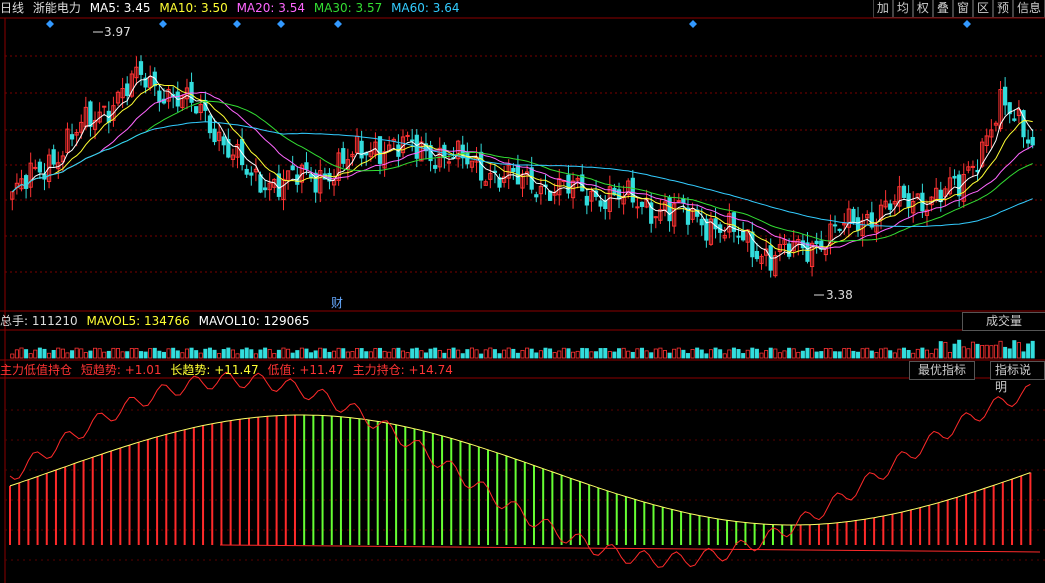 This screenshot has height=583, width=1045. Describe the element at coordinates (1017, 377) in the screenshot. I see `indicator-help-button: 指标说明` at that location.